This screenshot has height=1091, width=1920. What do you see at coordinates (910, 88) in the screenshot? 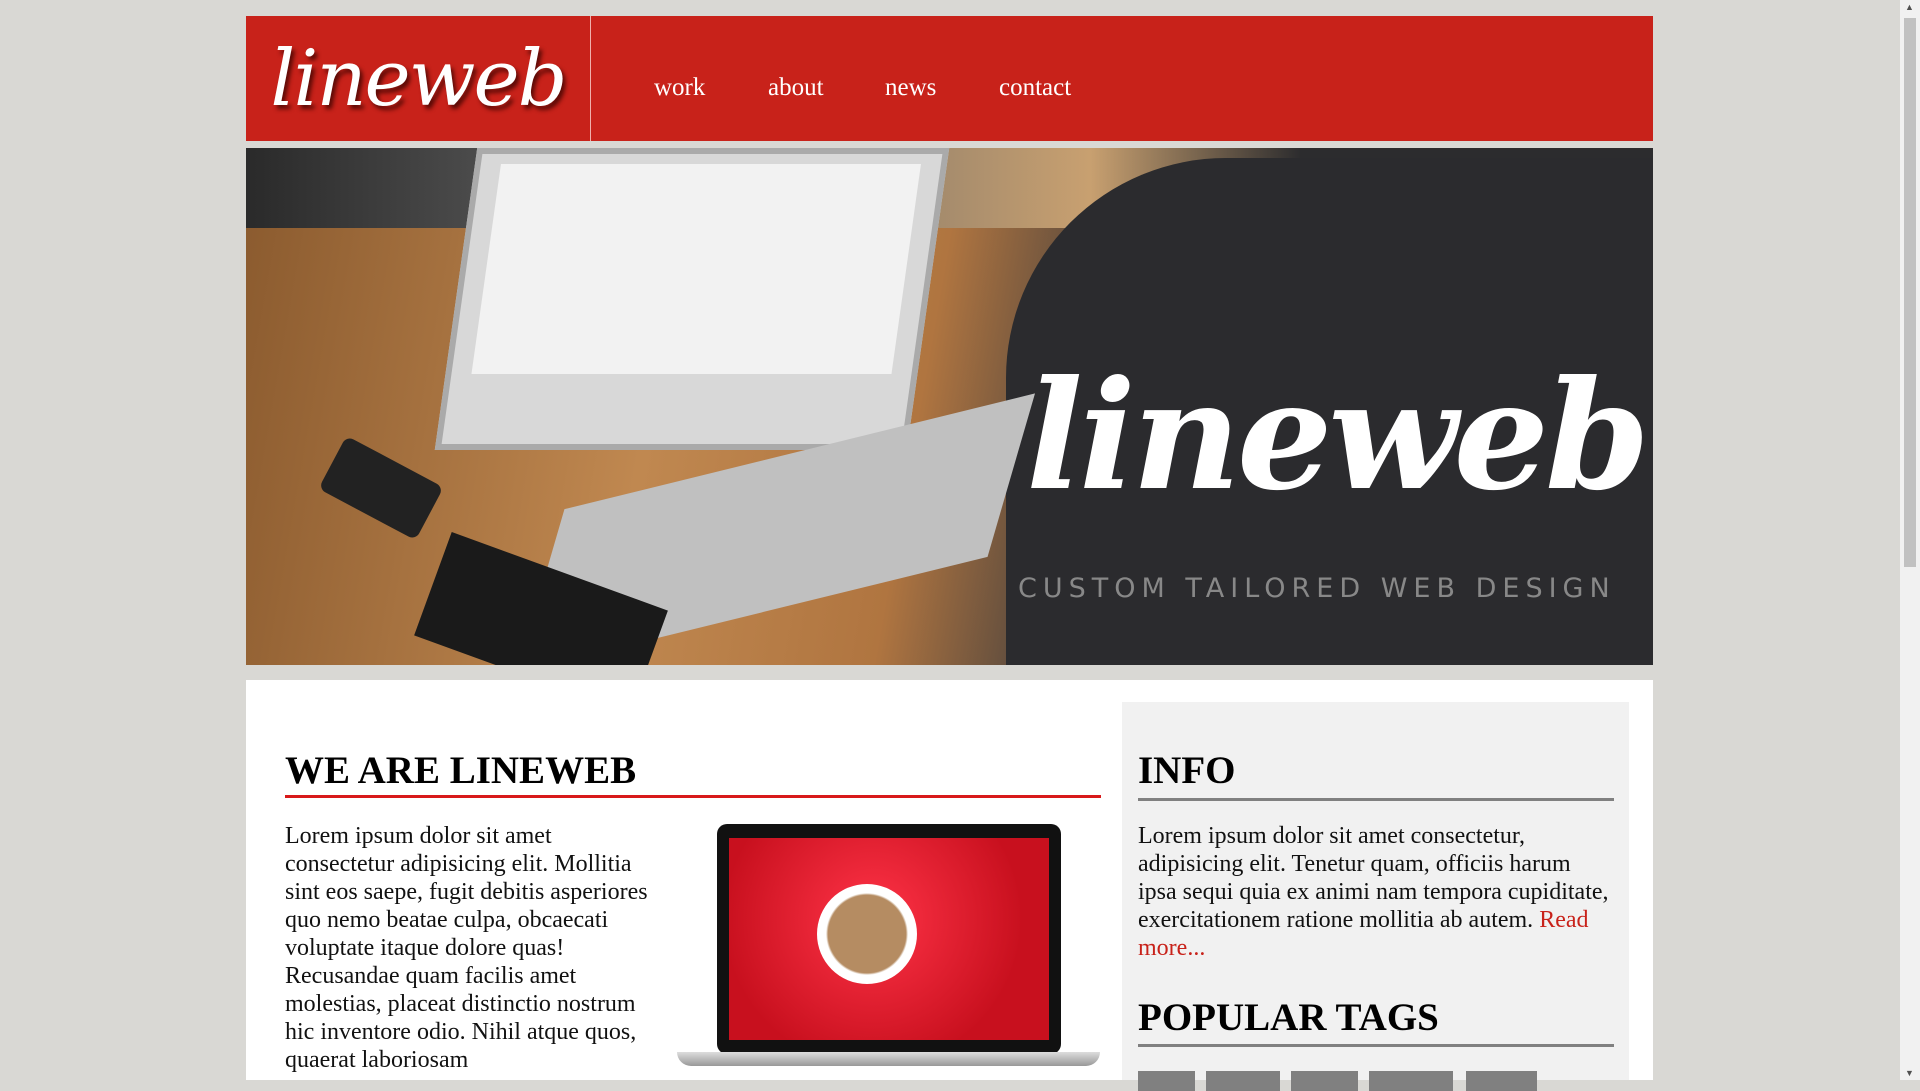
I see `nav-news: news` at bounding box center [910, 88].